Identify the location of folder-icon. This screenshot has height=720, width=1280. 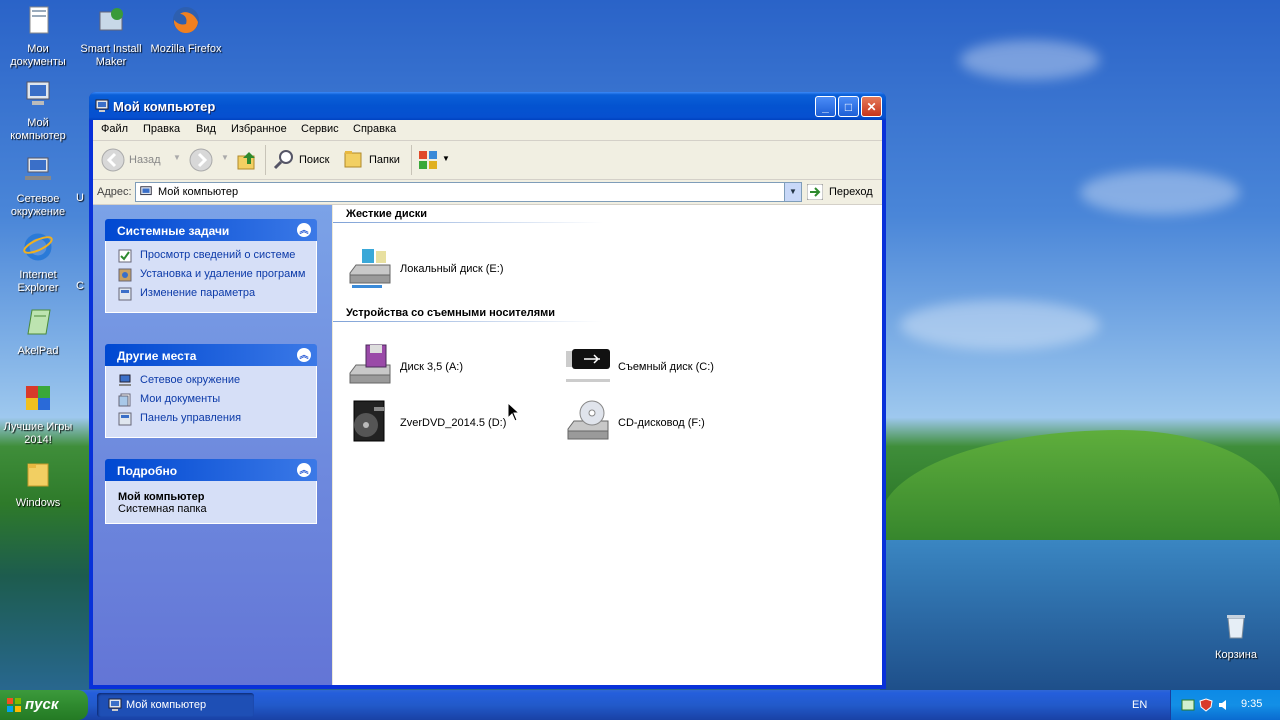
(38, 475).